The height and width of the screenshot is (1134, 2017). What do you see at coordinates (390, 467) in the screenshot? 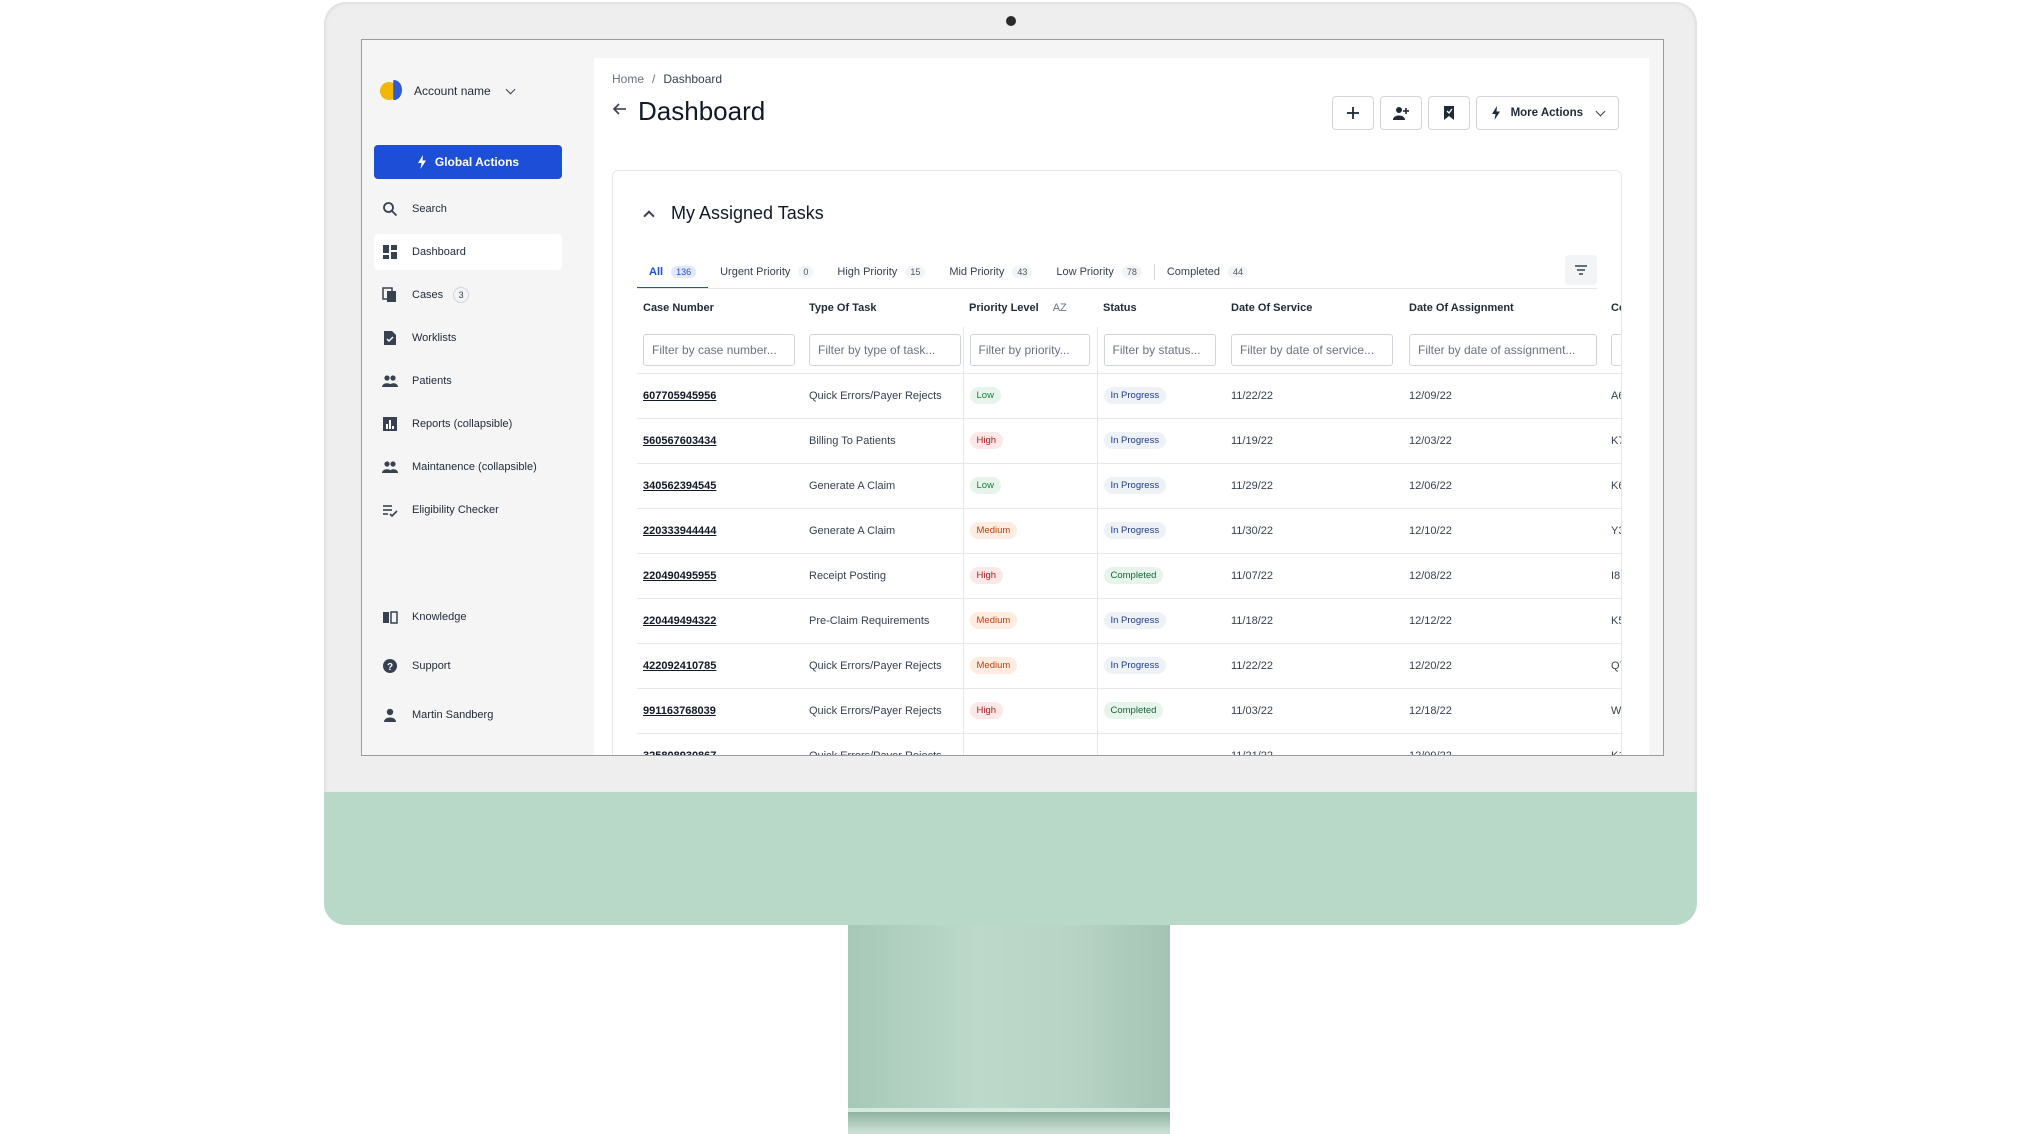
I see `maintenance-icon` at bounding box center [390, 467].